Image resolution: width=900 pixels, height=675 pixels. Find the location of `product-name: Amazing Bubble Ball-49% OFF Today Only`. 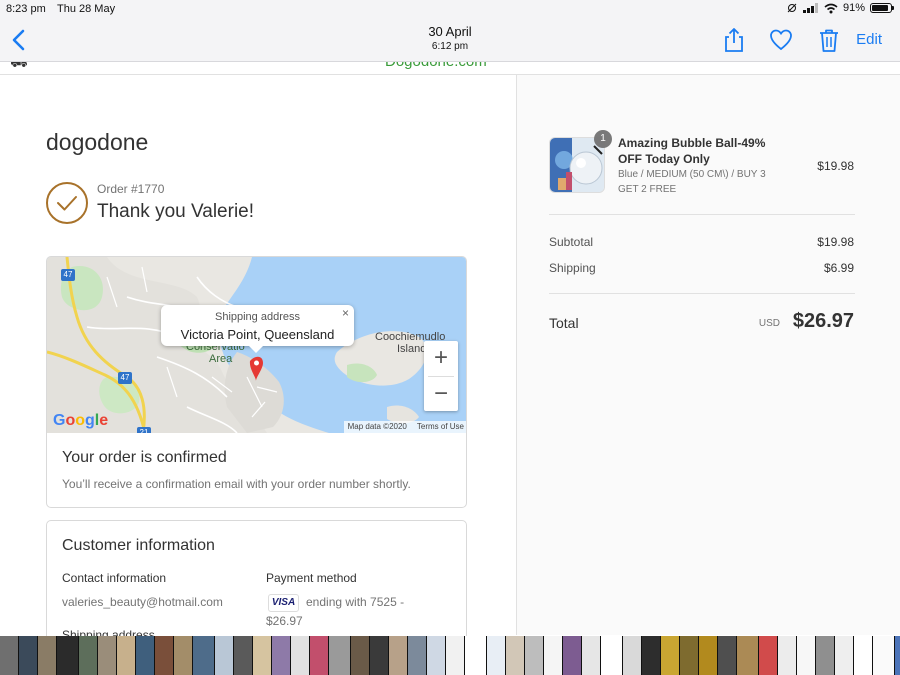

product-name: Amazing Bubble Ball-49% OFF Today Only is located at coordinates (692, 151).